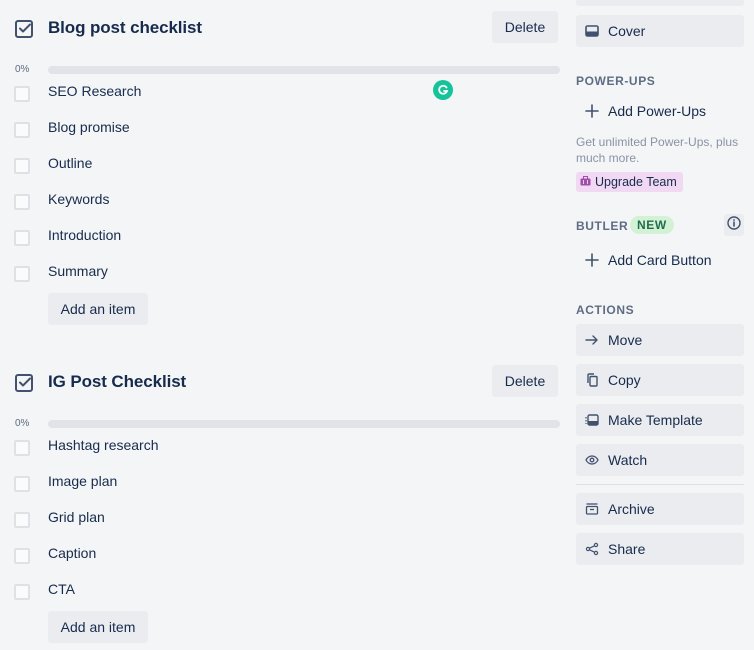  I want to click on copy-button: Copy, so click(660, 380).